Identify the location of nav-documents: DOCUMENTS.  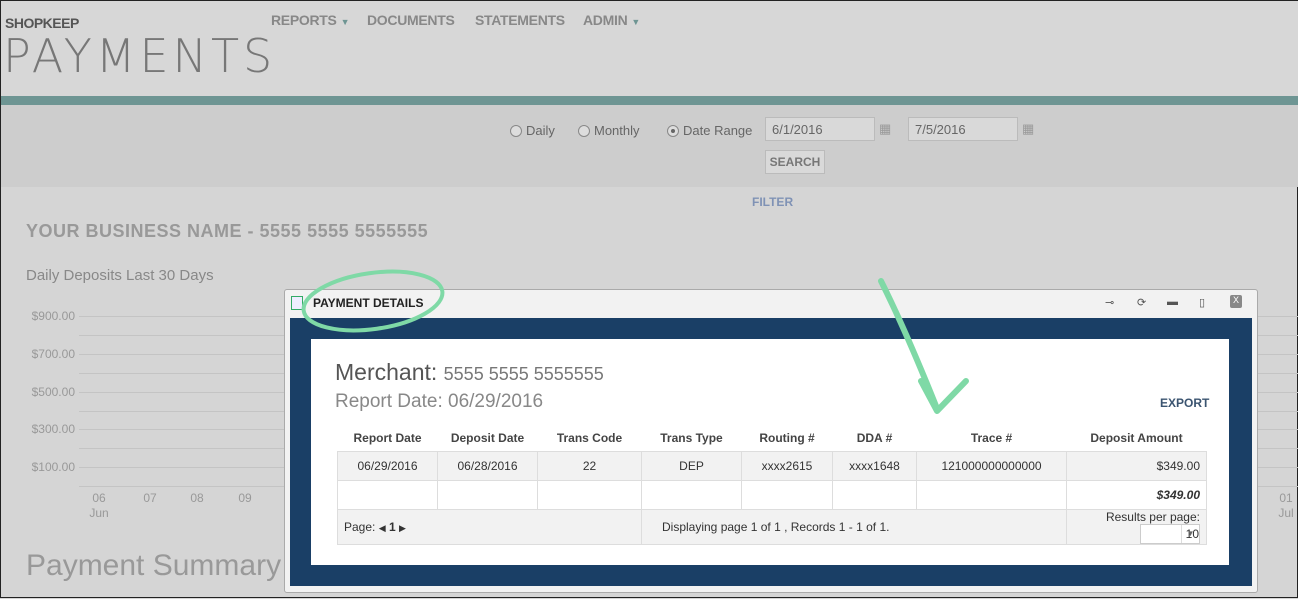
(411, 20).